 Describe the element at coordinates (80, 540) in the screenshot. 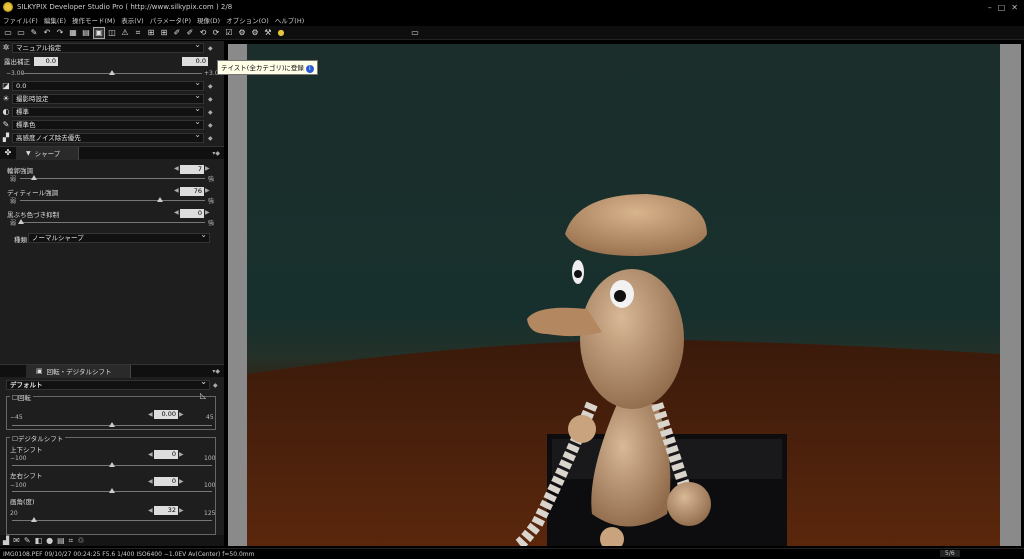

I see `recycle-icon: ♲` at that location.